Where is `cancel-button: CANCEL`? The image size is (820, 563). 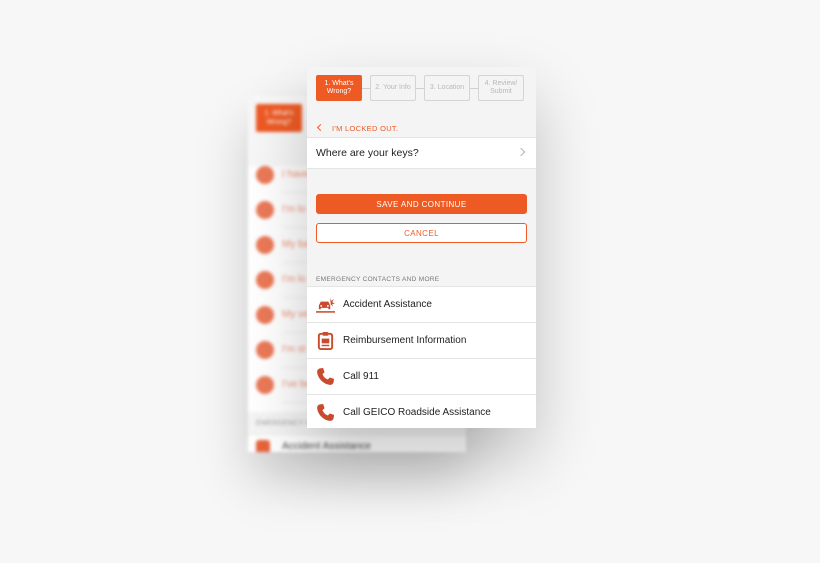
cancel-button: CANCEL is located at coordinates (421, 233).